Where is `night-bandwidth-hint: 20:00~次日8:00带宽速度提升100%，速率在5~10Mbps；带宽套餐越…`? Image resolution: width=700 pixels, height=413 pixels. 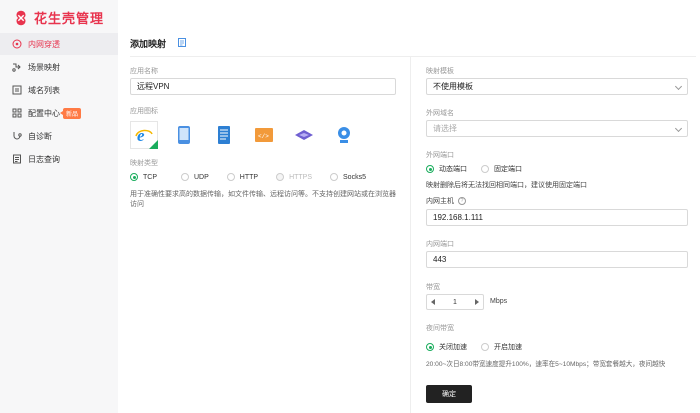
night-bandwidth-hint: 20:00~次日8:00带宽速度提升100%，速率在5~10Mbps；带宽套餐越… is located at coordinates (546, 364).